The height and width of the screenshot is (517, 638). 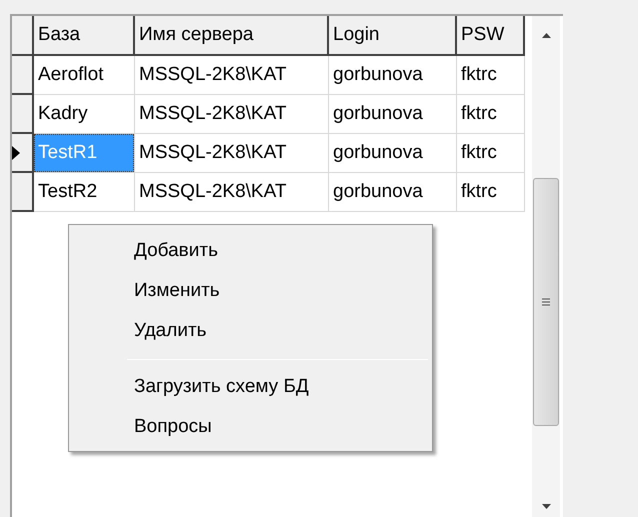 I want to click on table-cell-text: TestR2, so click(x=67, y=192).